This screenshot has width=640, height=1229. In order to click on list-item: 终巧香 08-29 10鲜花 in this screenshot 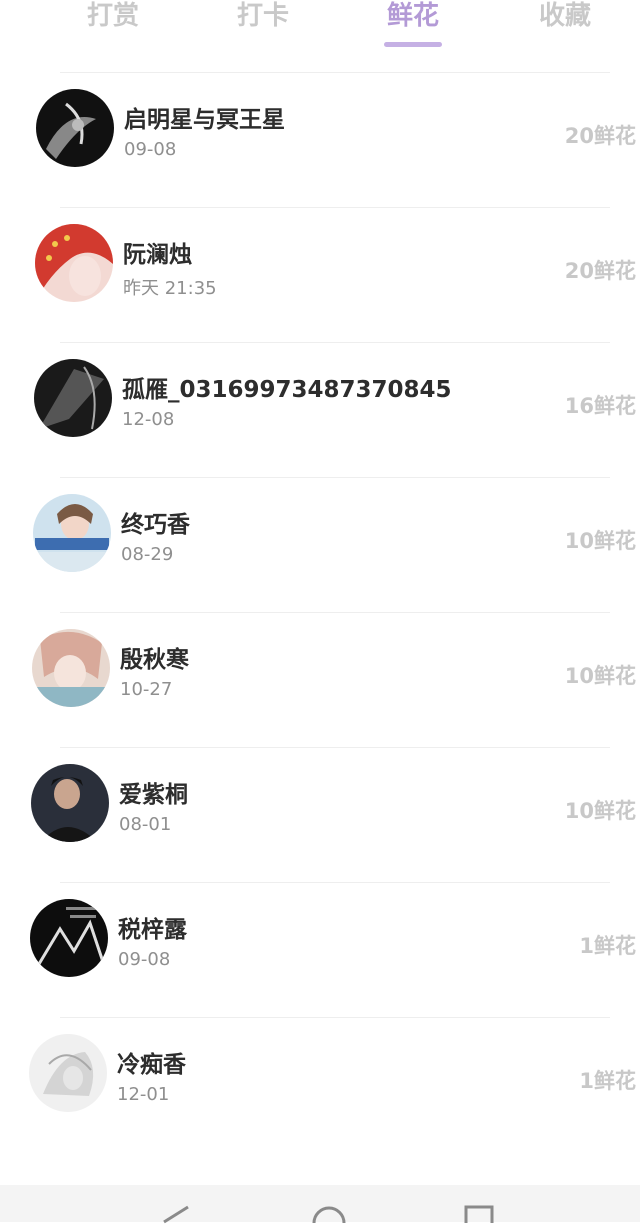, I will do `click(320, 544)`.